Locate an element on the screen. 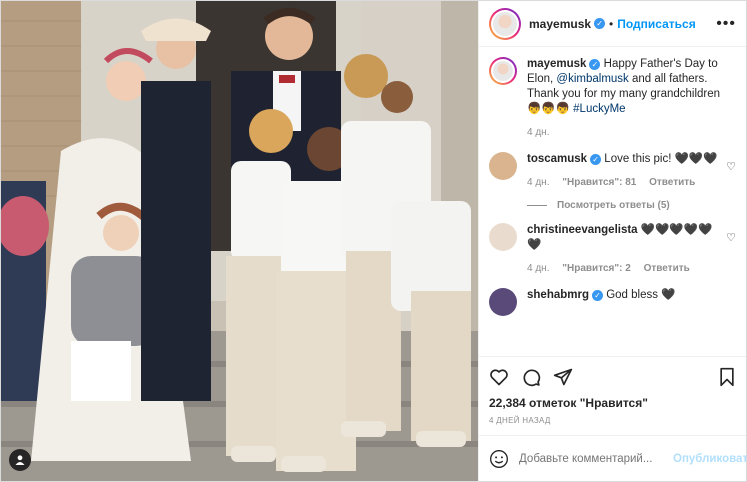  view-replies-label: Посмотреть ответы (5) is located at coordinates (613, 205).